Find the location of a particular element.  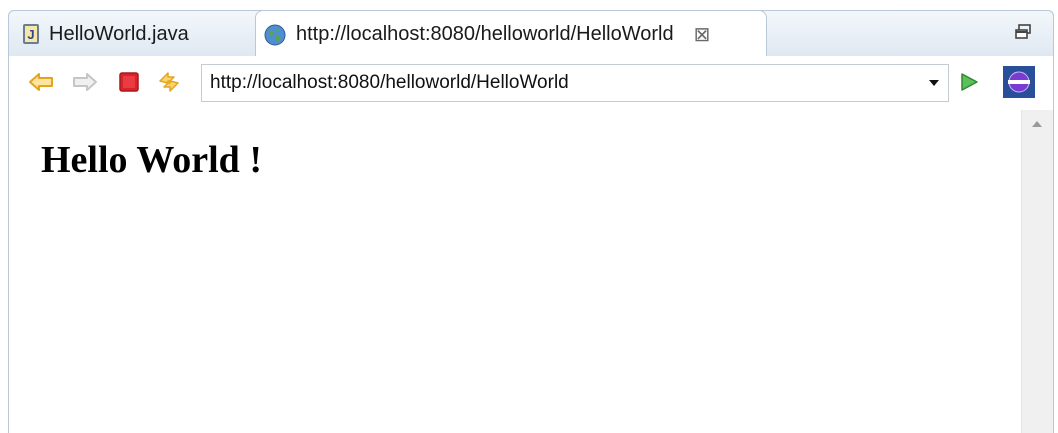

eclipse-icon is located at coordinates (1019, 82).